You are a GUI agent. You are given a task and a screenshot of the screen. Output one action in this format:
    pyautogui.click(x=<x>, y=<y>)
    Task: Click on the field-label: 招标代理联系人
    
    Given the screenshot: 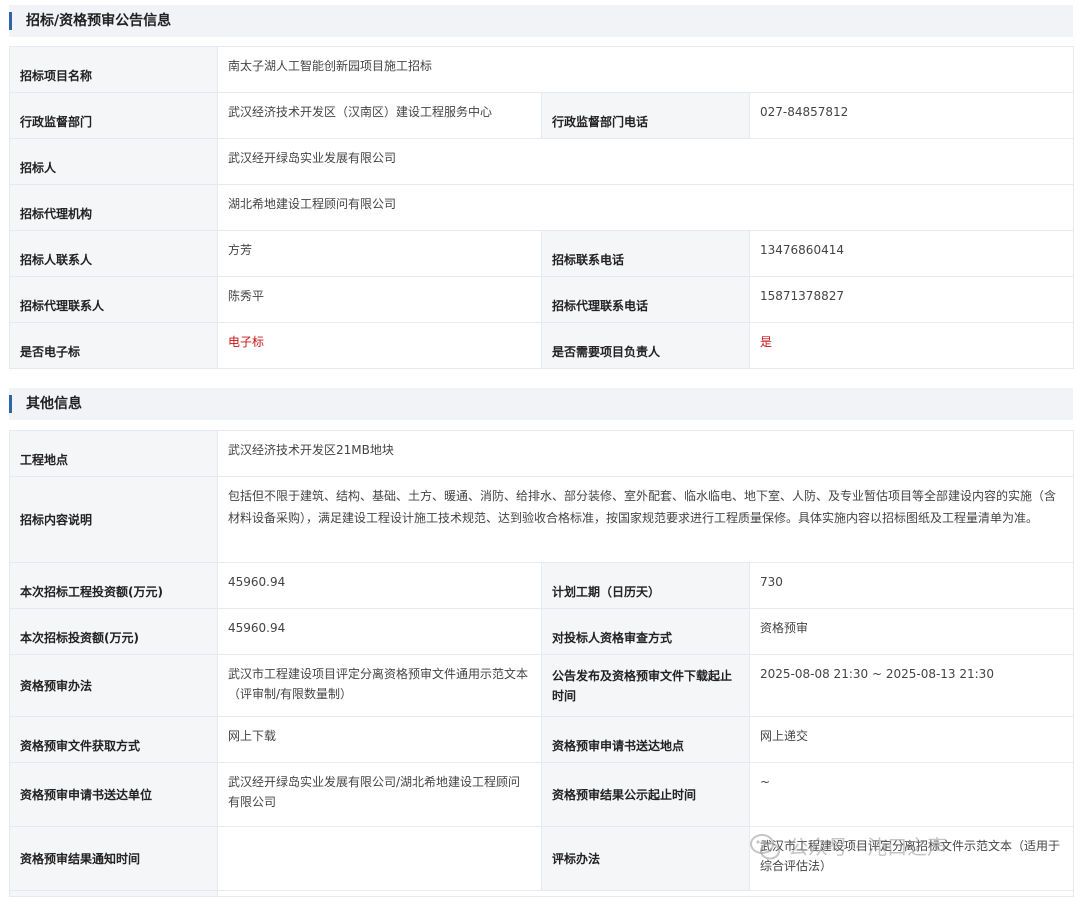 What is the action you would take?
    pyautogui.click(x=113, y=299)
    